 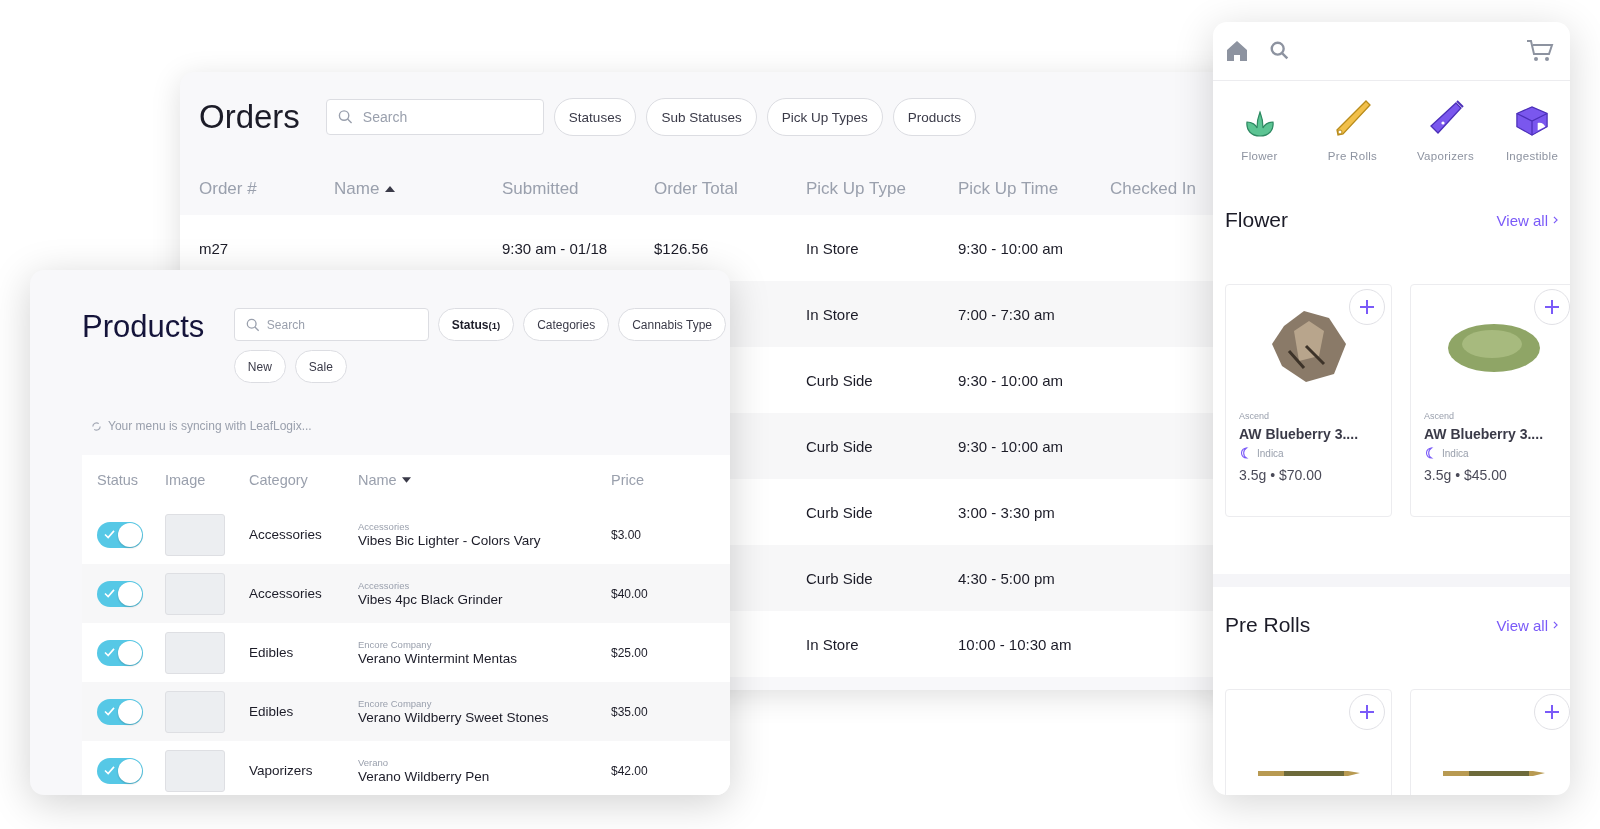 What do you see at coordinates (856, 189) in the screenshot?
I see `column-header: Pick Up Type` at bounding box center [856, 189].